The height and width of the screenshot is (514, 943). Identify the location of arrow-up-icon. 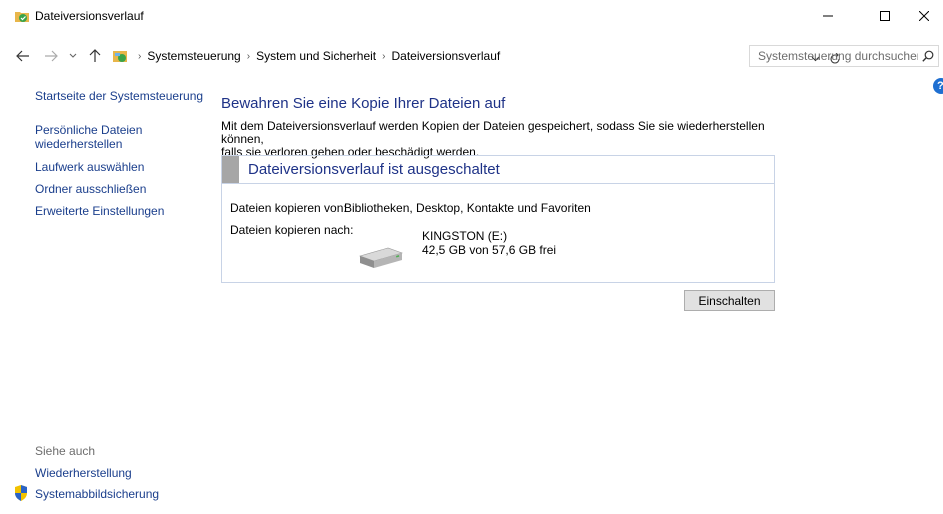
(95, 55).